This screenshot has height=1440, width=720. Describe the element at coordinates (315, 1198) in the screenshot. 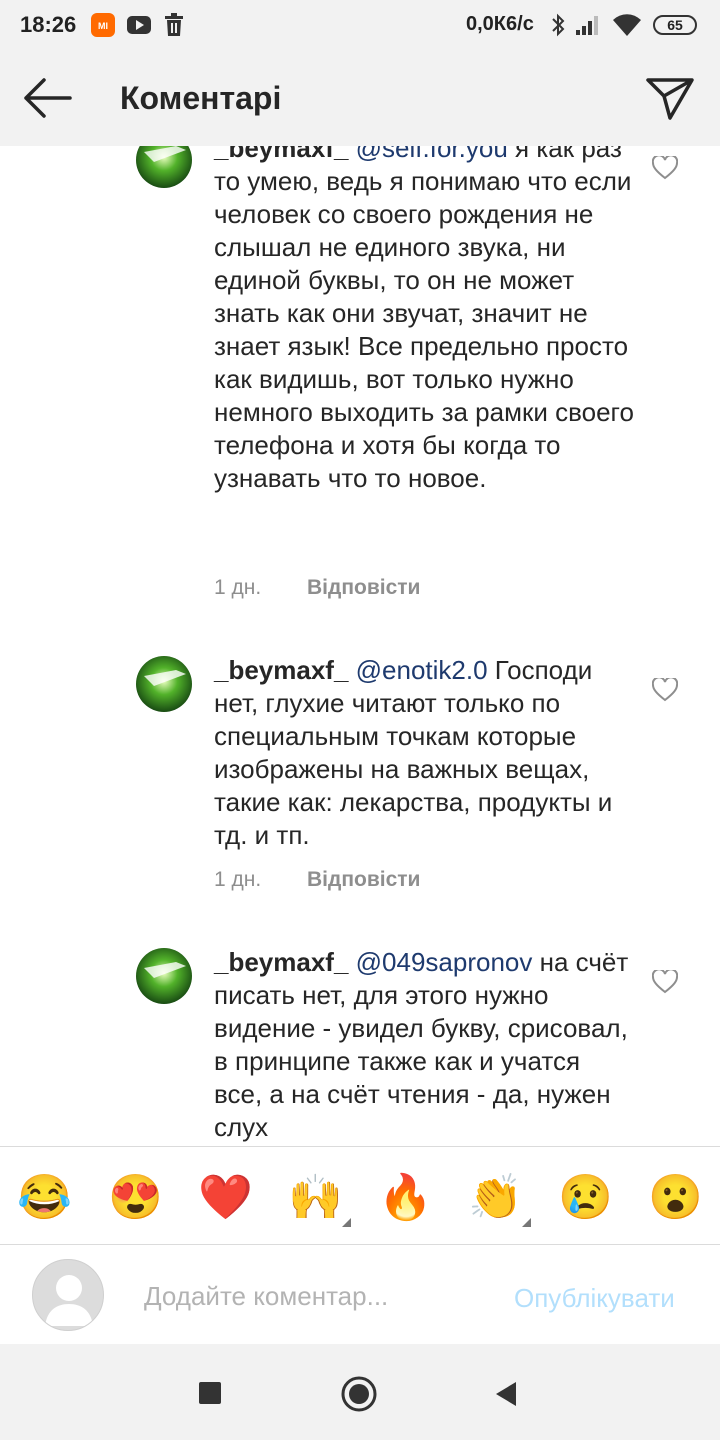

I see `emoji-raised-hands-icon: 🙌` at that location.